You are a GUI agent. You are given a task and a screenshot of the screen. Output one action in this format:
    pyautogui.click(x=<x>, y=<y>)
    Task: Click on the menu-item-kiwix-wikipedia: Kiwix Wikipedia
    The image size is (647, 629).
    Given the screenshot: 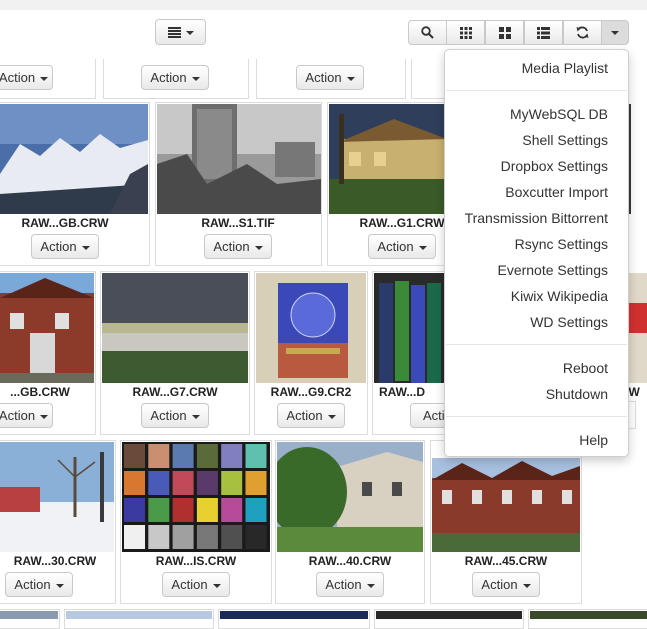 What is the action you would take?
    pyautogui.click(x=559, y=296)
    